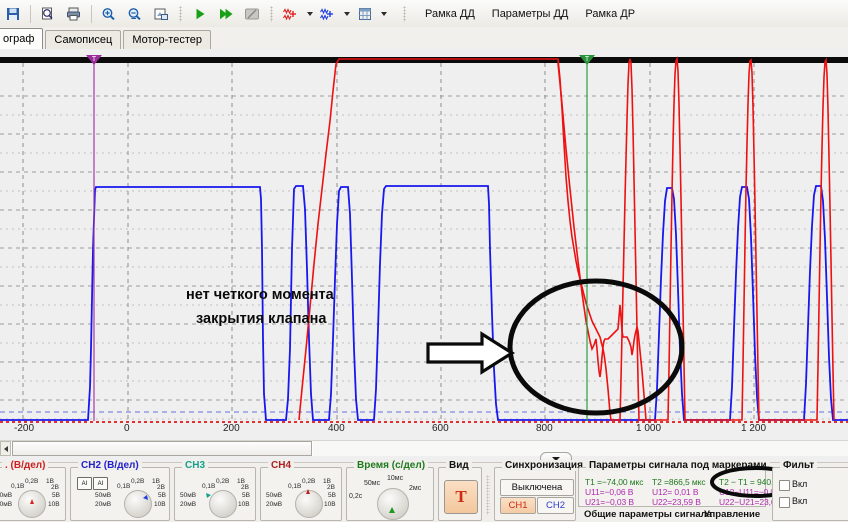 This screenshot has width=848, height=522. What do you see at coordinates (461, 497) in the screenshot?
I see `view-trigger-button: T` at bounding box center [461, 497].